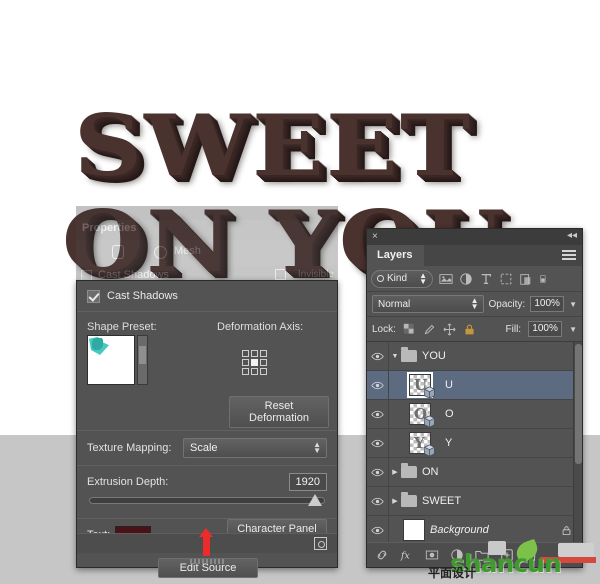  Describe the element at coordinates (263, 371) in the screenshot. I see `deform-axis-cell-br` at that location.